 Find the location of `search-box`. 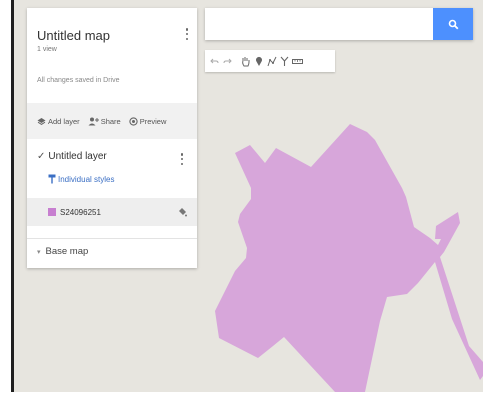

search-box is located at coordinates (339, 24).